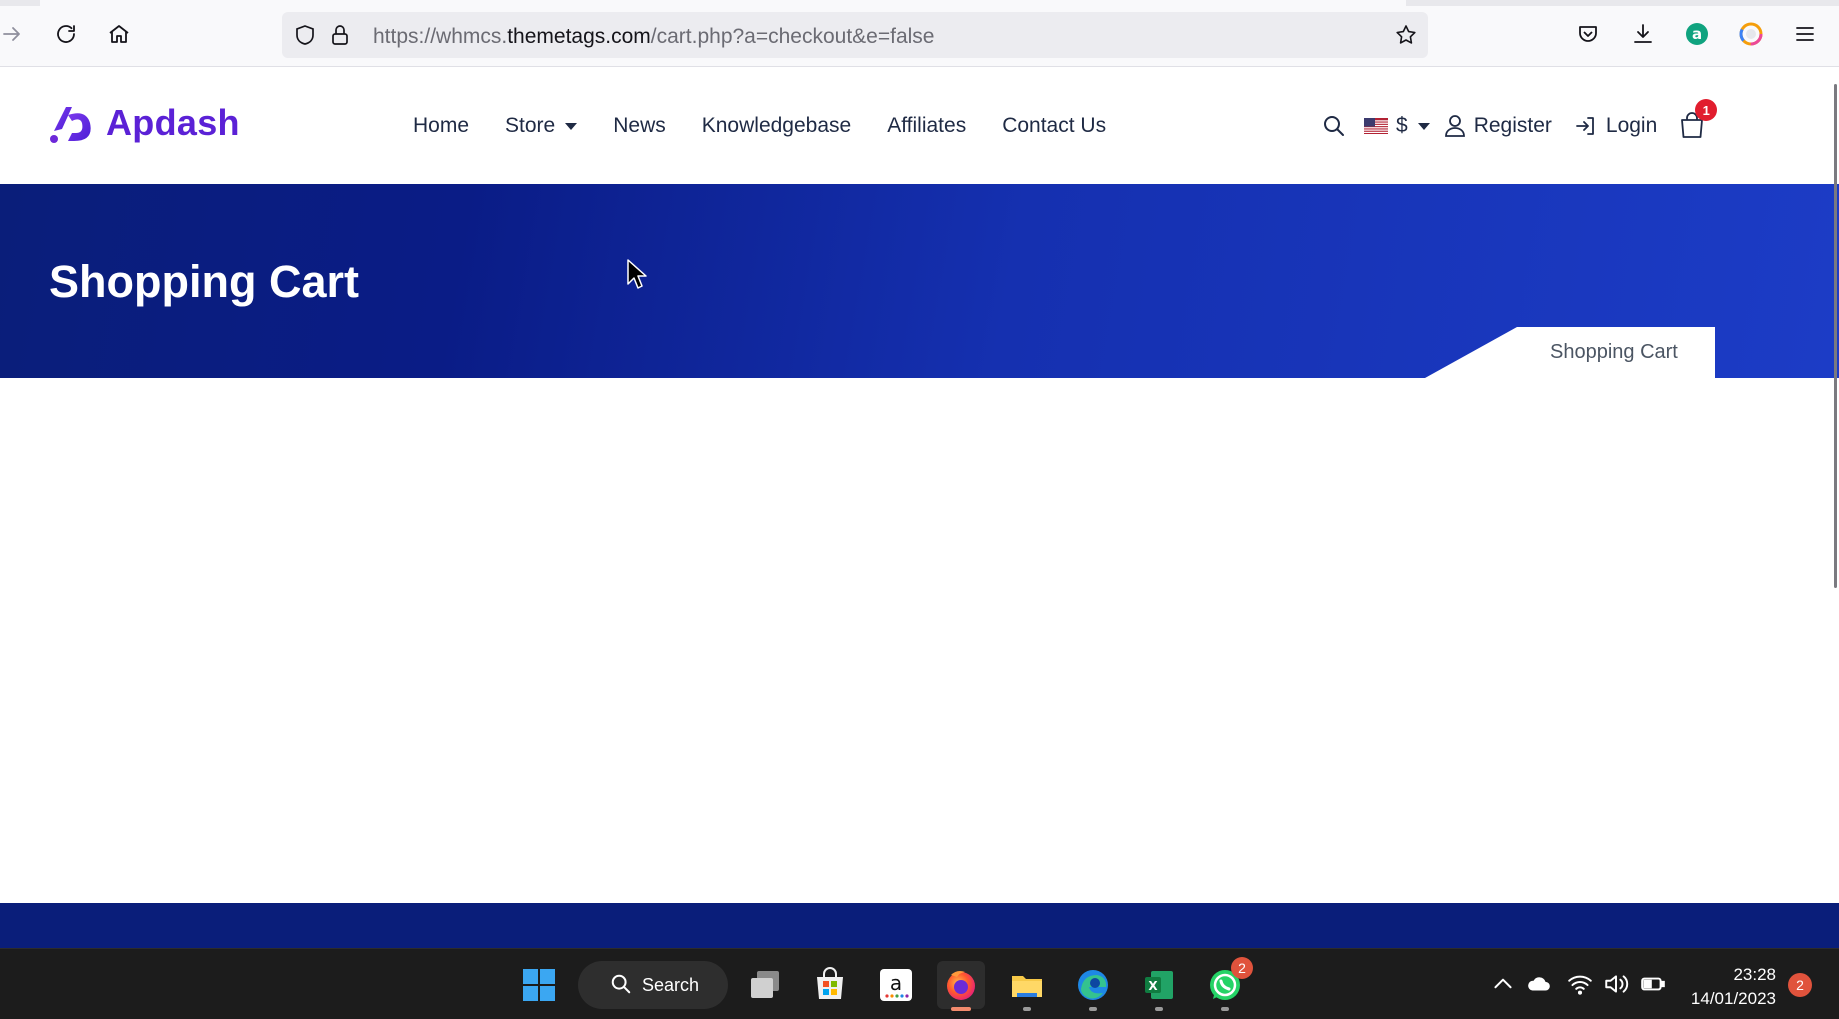  I want to click on taskbar-excel: X, so click(1159, 986).